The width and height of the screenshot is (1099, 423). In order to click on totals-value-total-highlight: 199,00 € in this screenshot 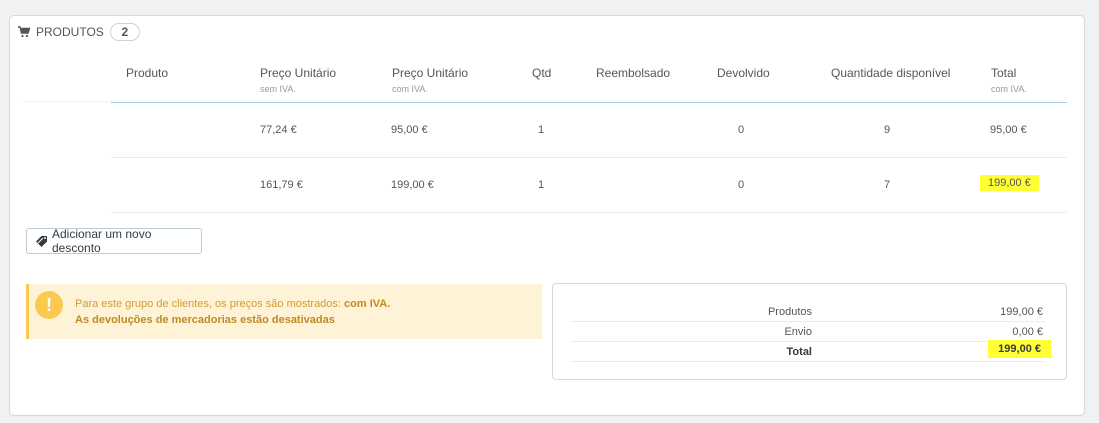, I will do `click(1019, 349)`.